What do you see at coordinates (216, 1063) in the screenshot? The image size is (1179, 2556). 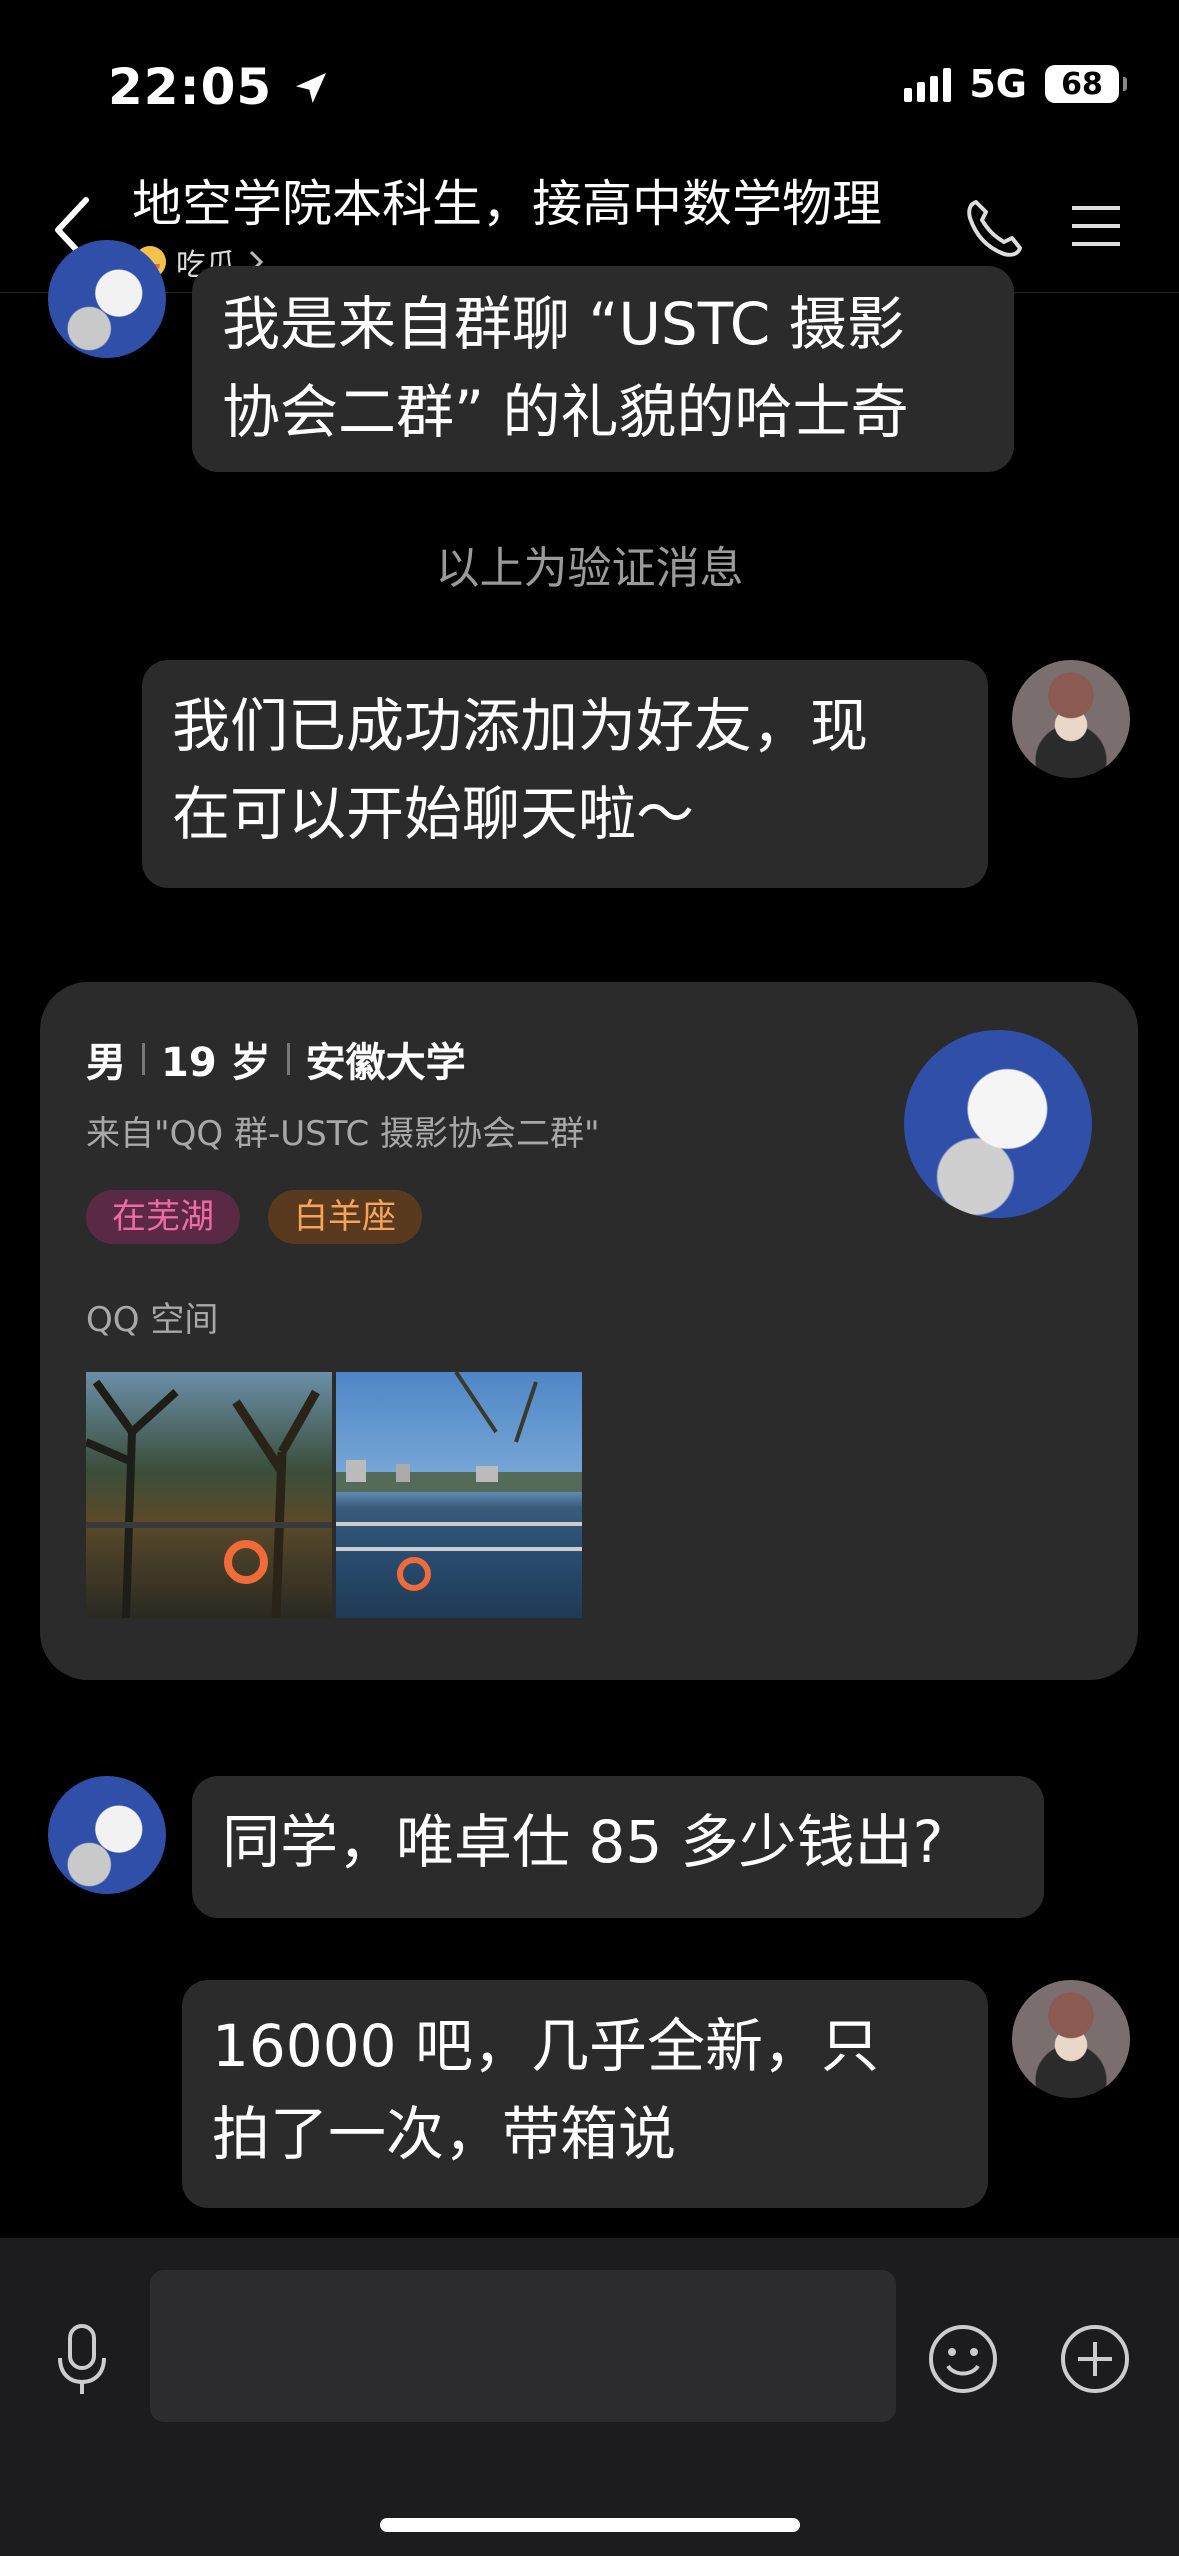 I see `profile-age: 19 岁` at bounding box center [216, 1063].